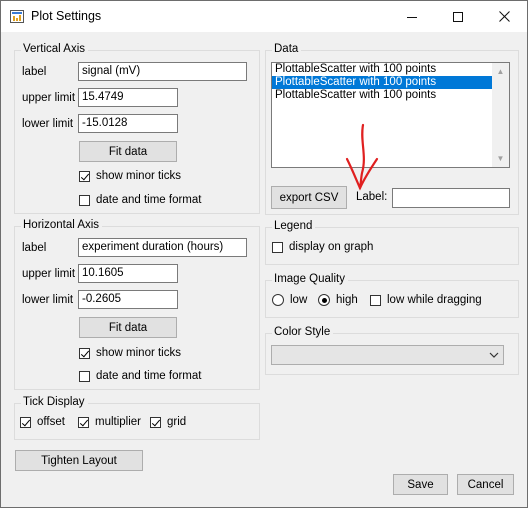 This screenshot has width=528, height=508. Describe the element at coordinates (494, 355) in the screenshot. I see `chevron-down-icon` at that location.